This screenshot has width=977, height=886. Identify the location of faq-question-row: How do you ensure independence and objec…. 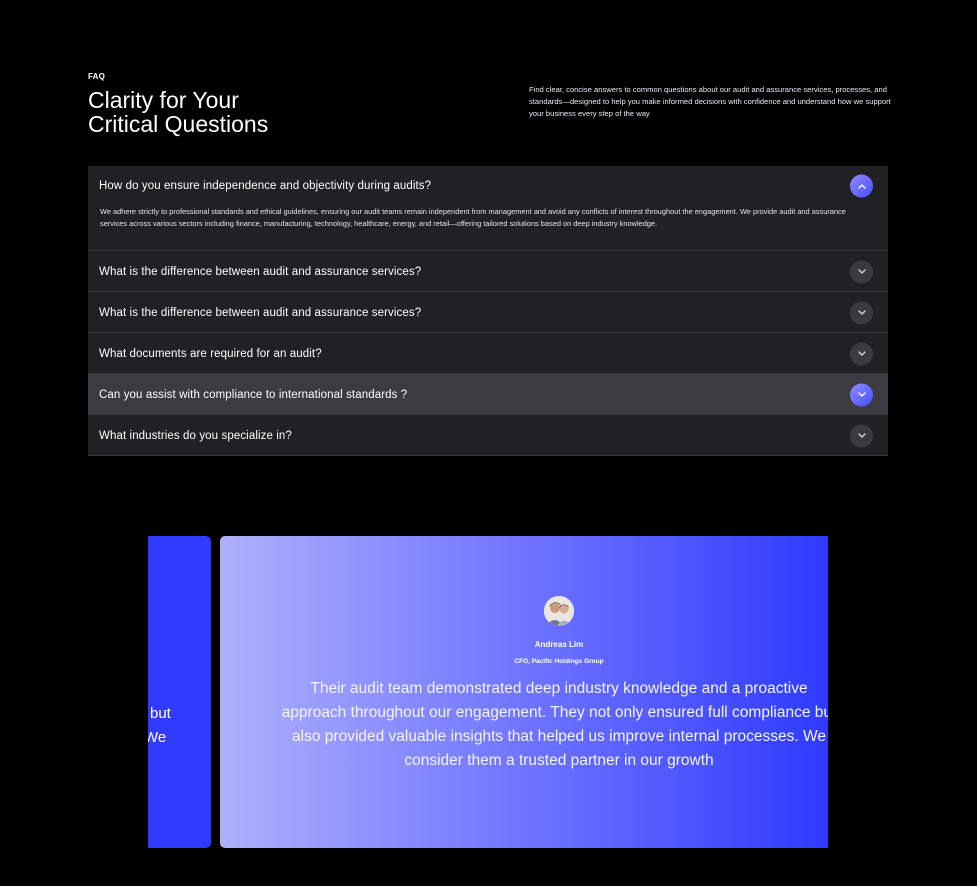
(488, 186).